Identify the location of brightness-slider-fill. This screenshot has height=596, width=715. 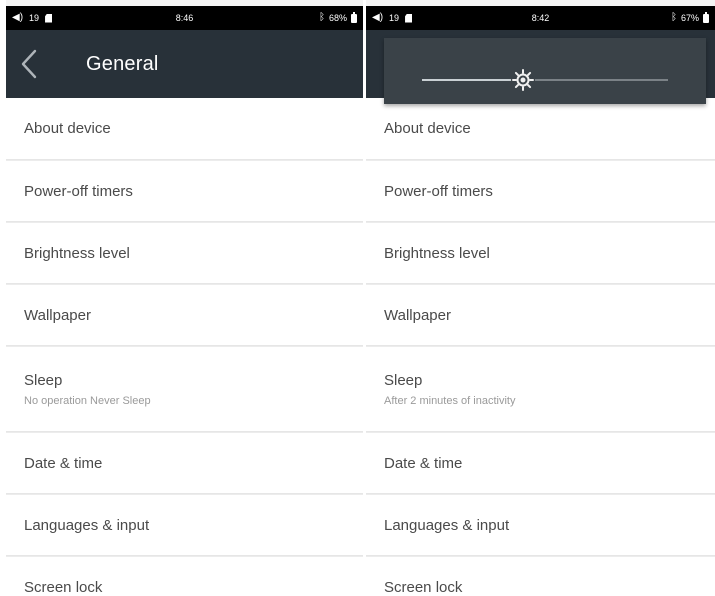
(472, 80).